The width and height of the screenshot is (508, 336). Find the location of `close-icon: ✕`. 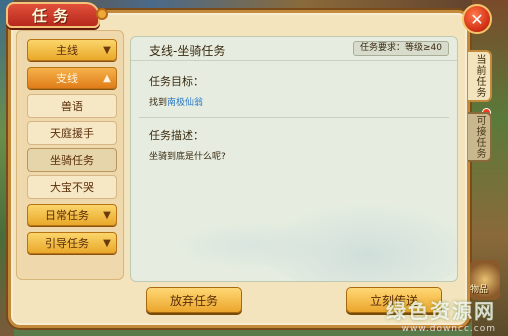

close-icon: ✕ is located at coordinates (477, 19).